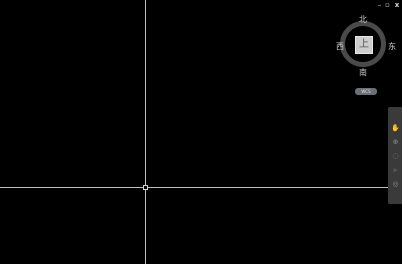 The height and width of the screenshot is (264, 402). I want to click on crosshair-horizontal-line, so click(201, 187).